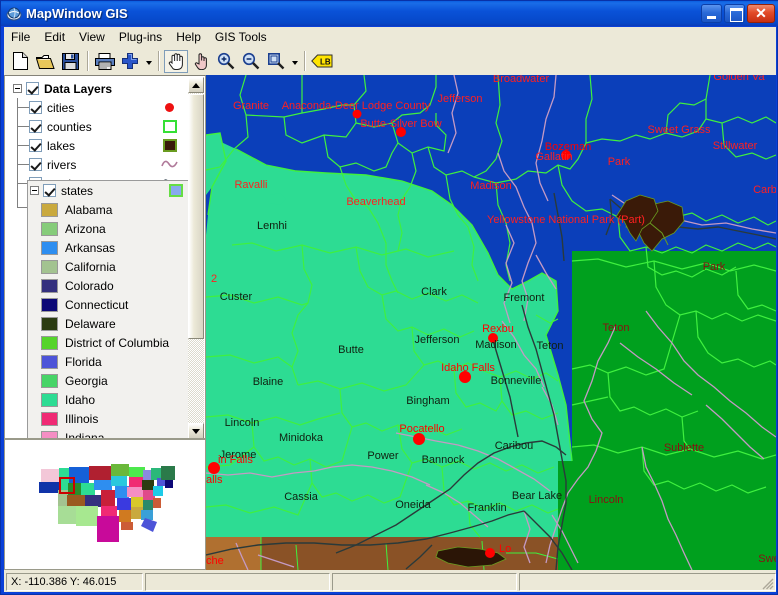 This screenshot has width=778, height=595. Describe the element at coordinates (49, 190) in the screenshot. I see `states-checkbox` at that location.